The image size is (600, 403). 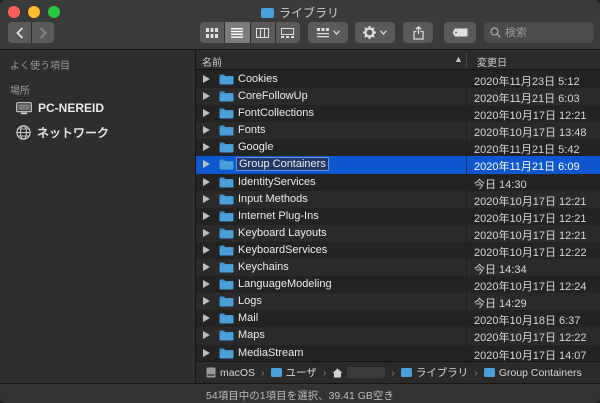 What do you see at coordinates (460, 32) in the screenshot?
I see `tag-button` at bounding box center [460, 32].